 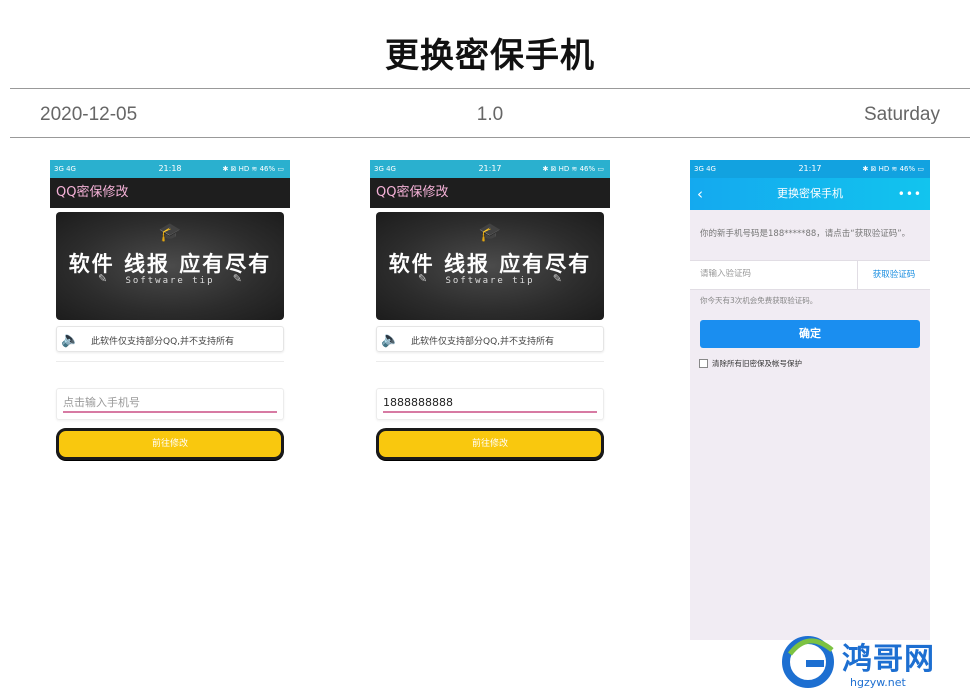 I want to click on watermark: 鸿哥网 hgzyw.net, so click(x=880, y=665).